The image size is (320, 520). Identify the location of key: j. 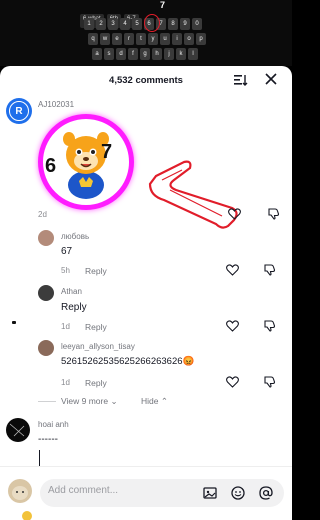
(169, 54).